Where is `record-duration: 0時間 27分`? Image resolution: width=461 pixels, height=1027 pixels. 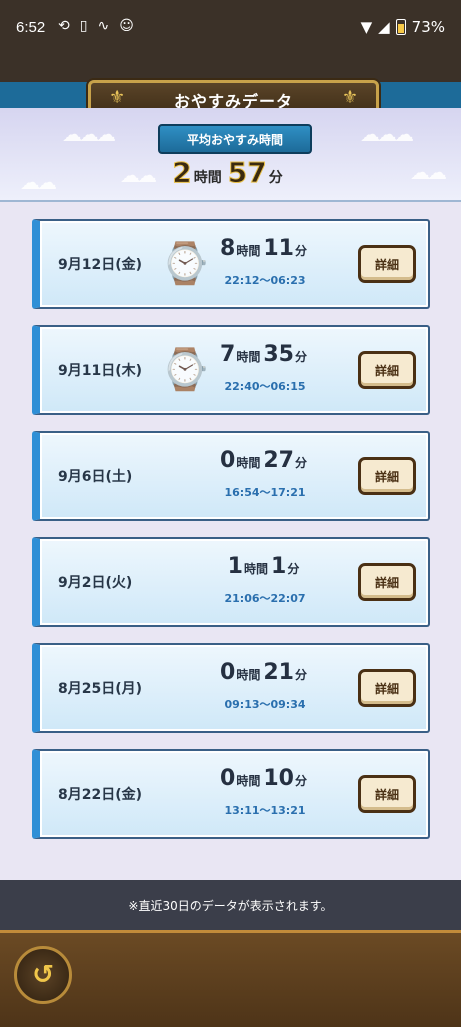 record-duration: 0時間 27分 is located at coordinates (265, 460).